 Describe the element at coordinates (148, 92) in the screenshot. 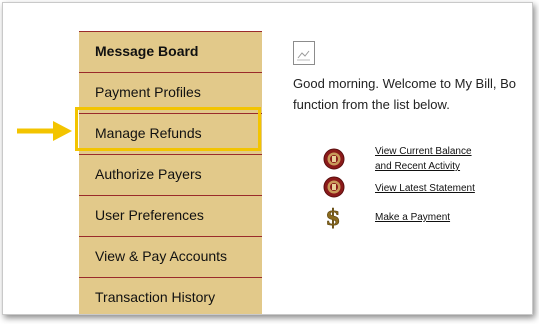

I see `sidebar-item-label: Payment Profiles` at that location.